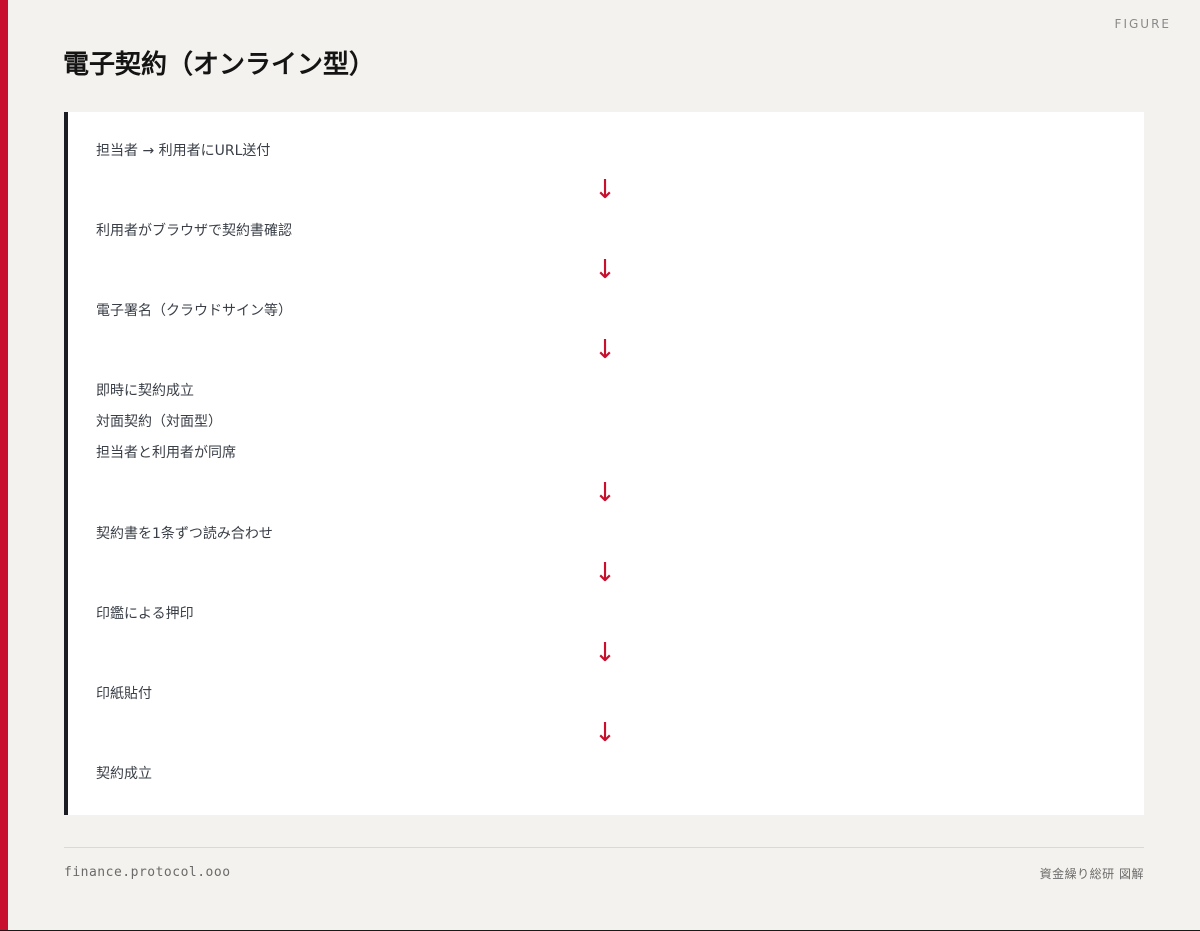 The image size is (1200, 931). Describe the element at coordinates (604, 847) in the screenshot. I see `footer-divider` at that location.